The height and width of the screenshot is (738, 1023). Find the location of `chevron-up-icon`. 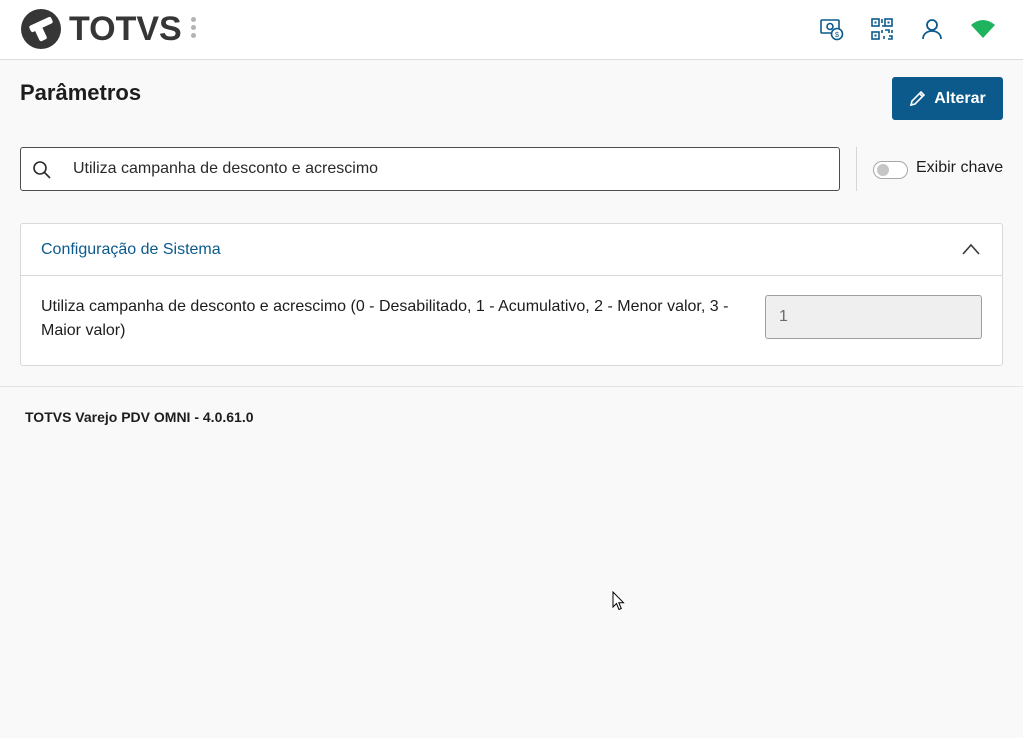

chevron-up-icon is located at coordinates (971, 249).